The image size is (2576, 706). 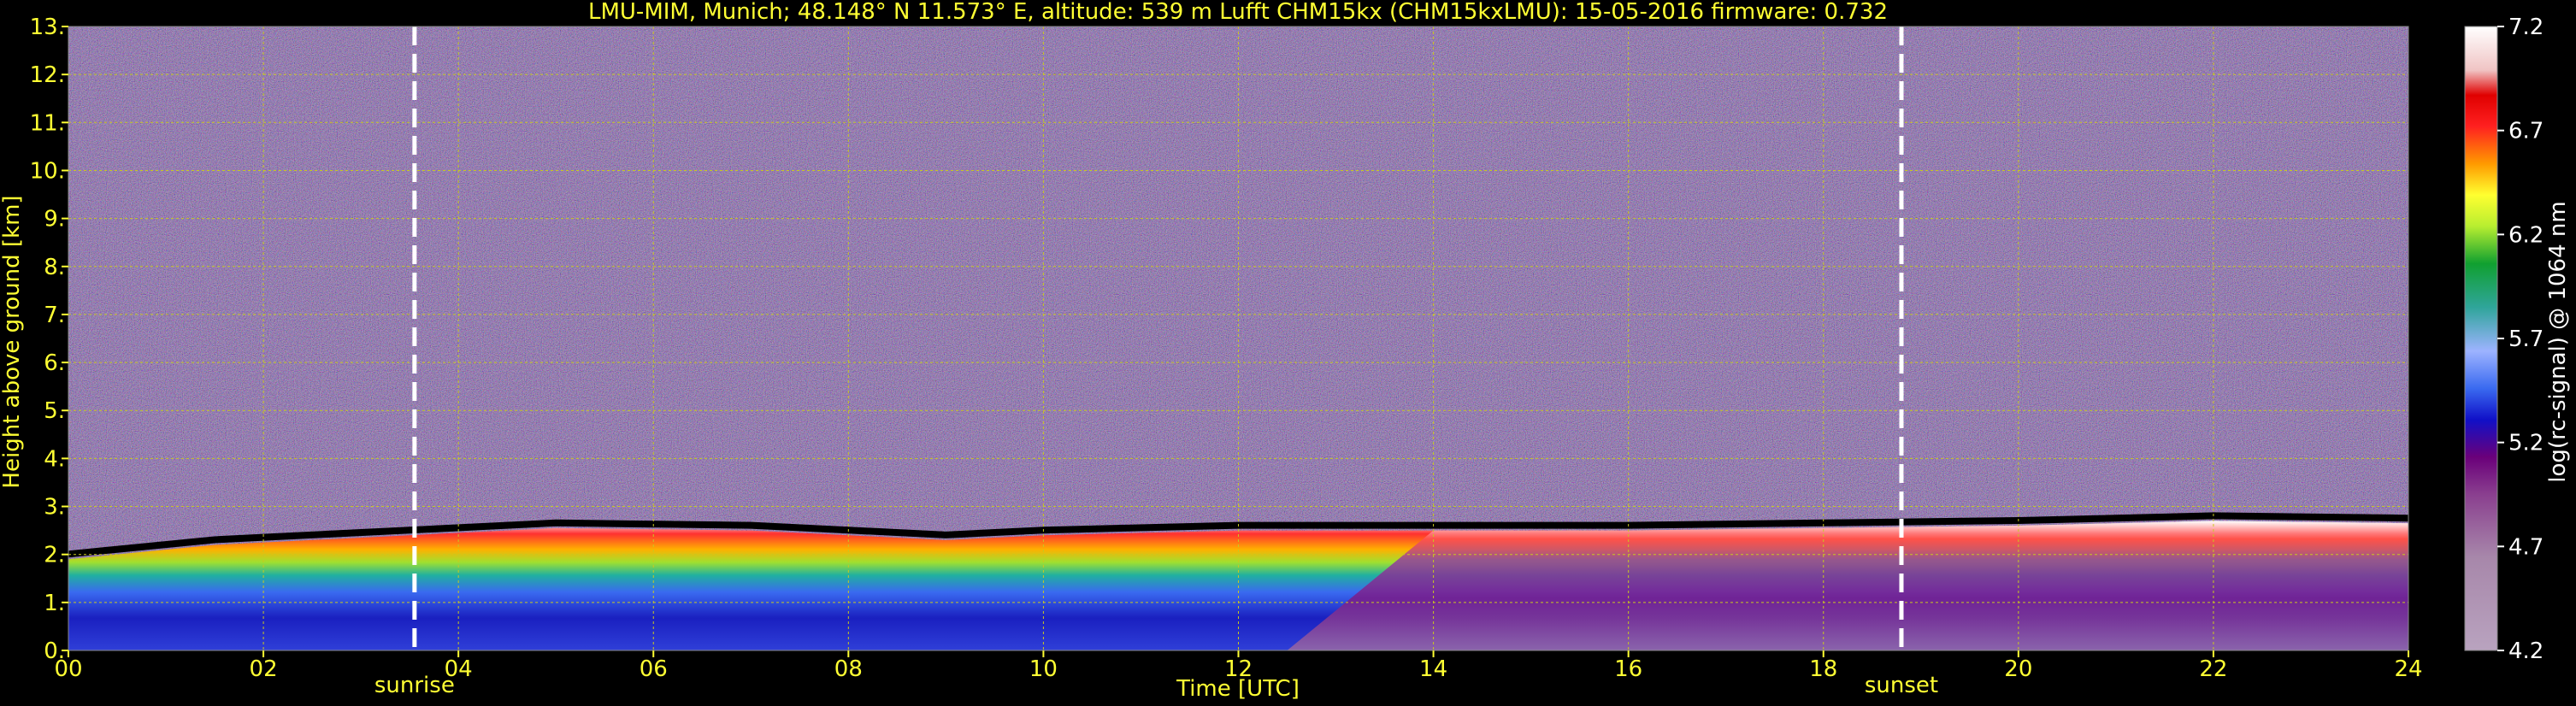 What do you see at coordinates (47, 123) in the screenshot?
I see `y-tick-label: 11.` at bounding box center [47, 123].